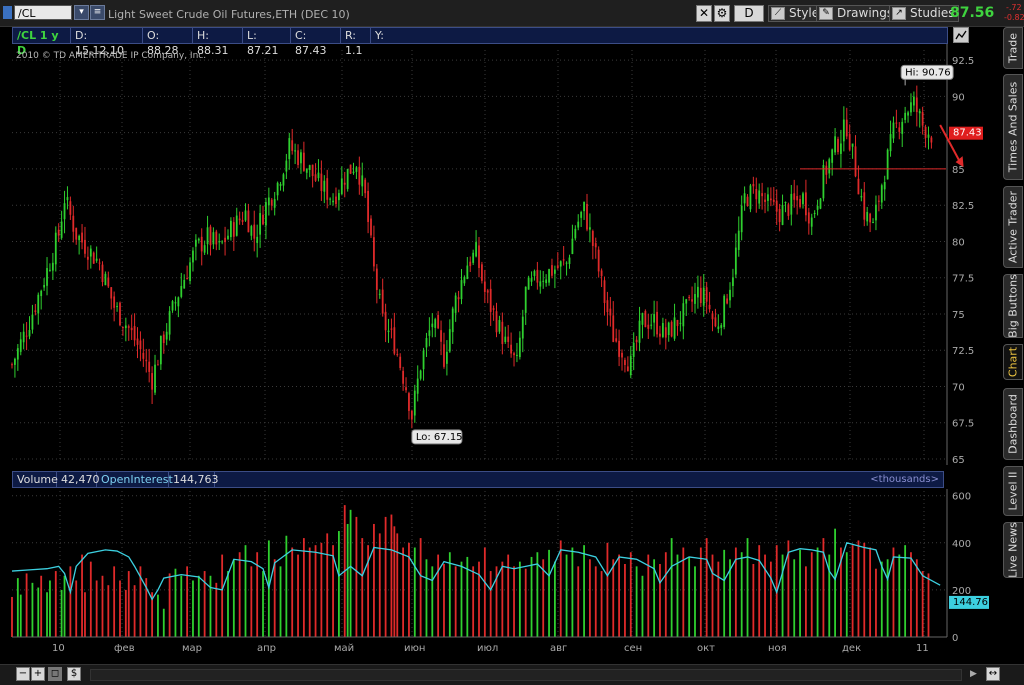 The width and height of the screenshot is (1024, 685). I want to click on info-range: R: 1.1, so click(356, 42).